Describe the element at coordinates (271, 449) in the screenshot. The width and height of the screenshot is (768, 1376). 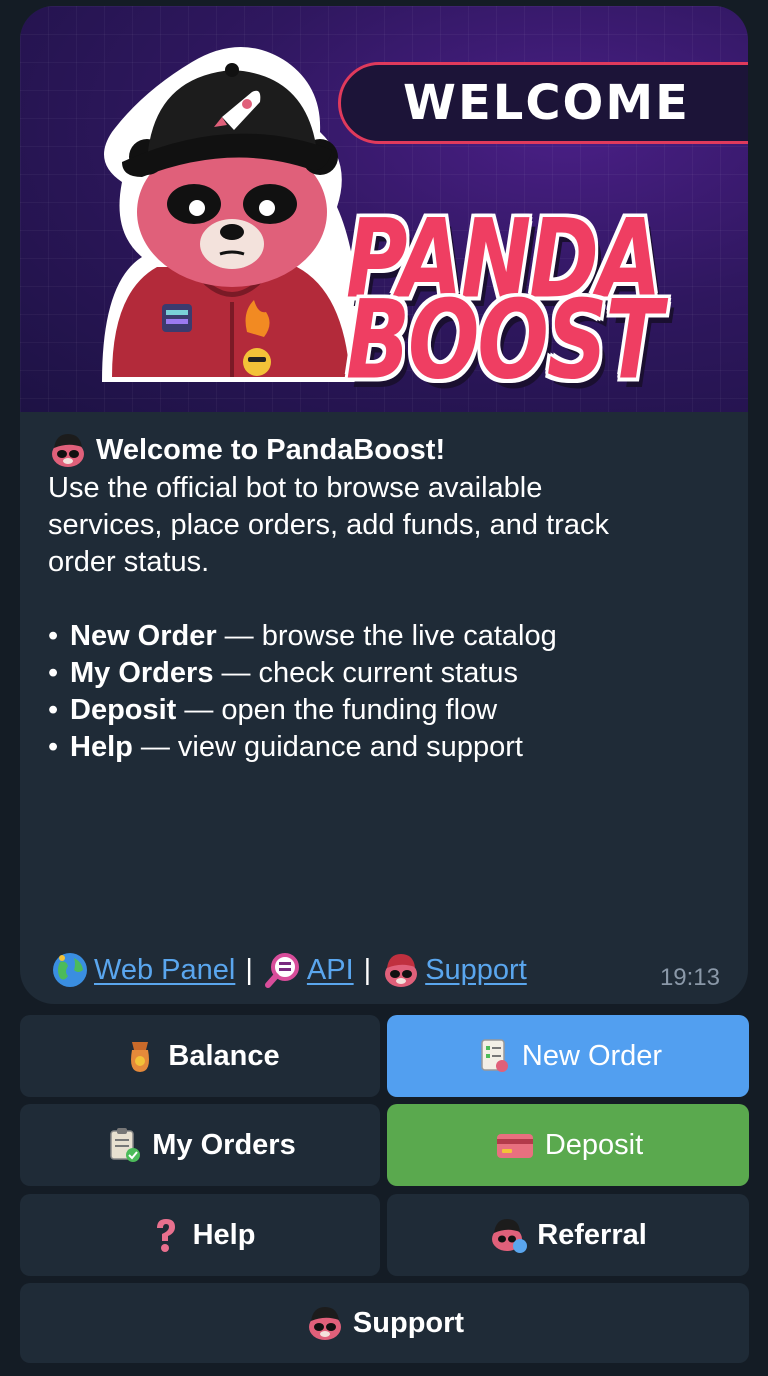
I see `message-title: Welcome to PandaBoost!` at that location.